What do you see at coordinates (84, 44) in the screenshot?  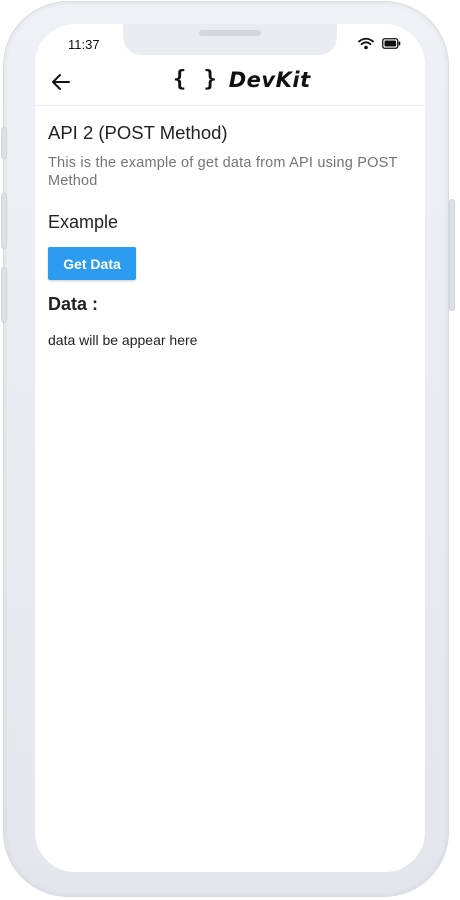 I see `status-time: 11:37` at bounding box center [84, 44].